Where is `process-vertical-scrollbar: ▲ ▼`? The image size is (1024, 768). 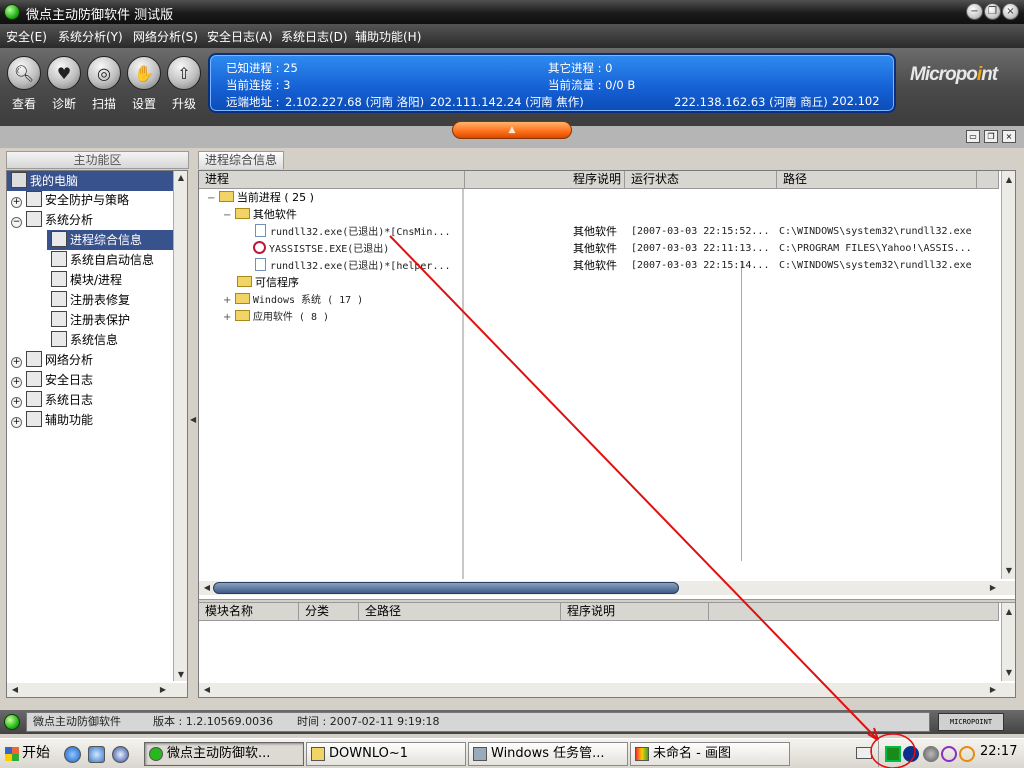 process-vertical-scrollbar: ▲ ▼ is located at coordinates (1008, 375).